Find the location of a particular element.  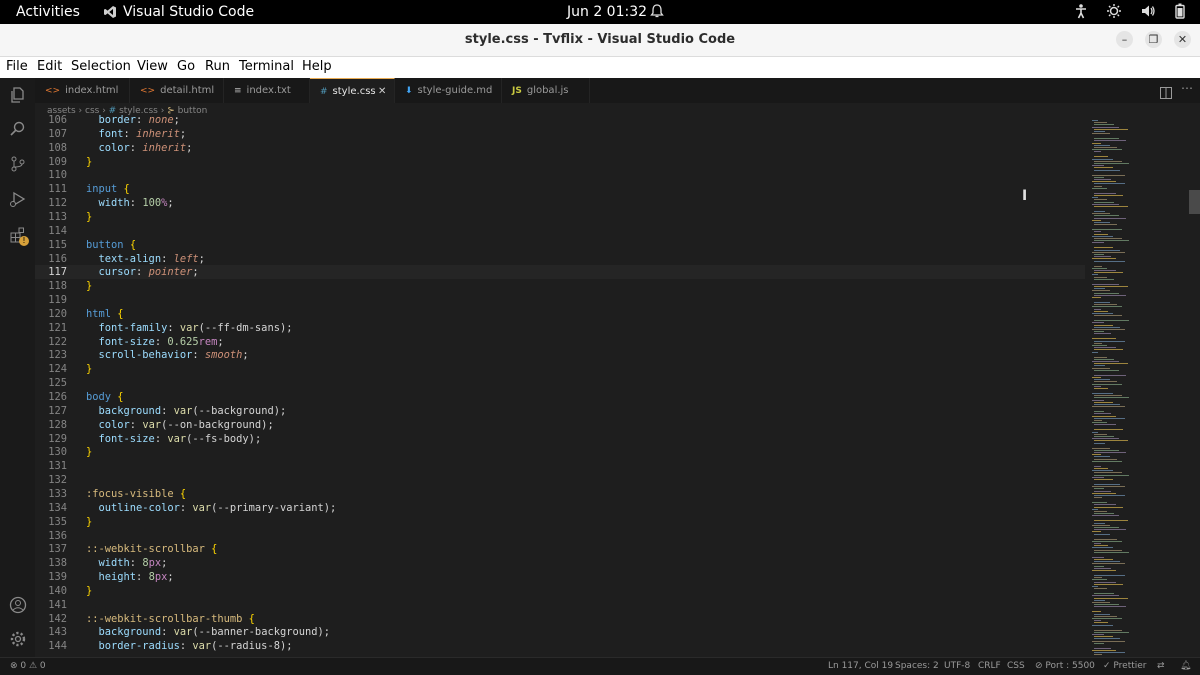

code-line: 132 is located at coordinates (560, 480).